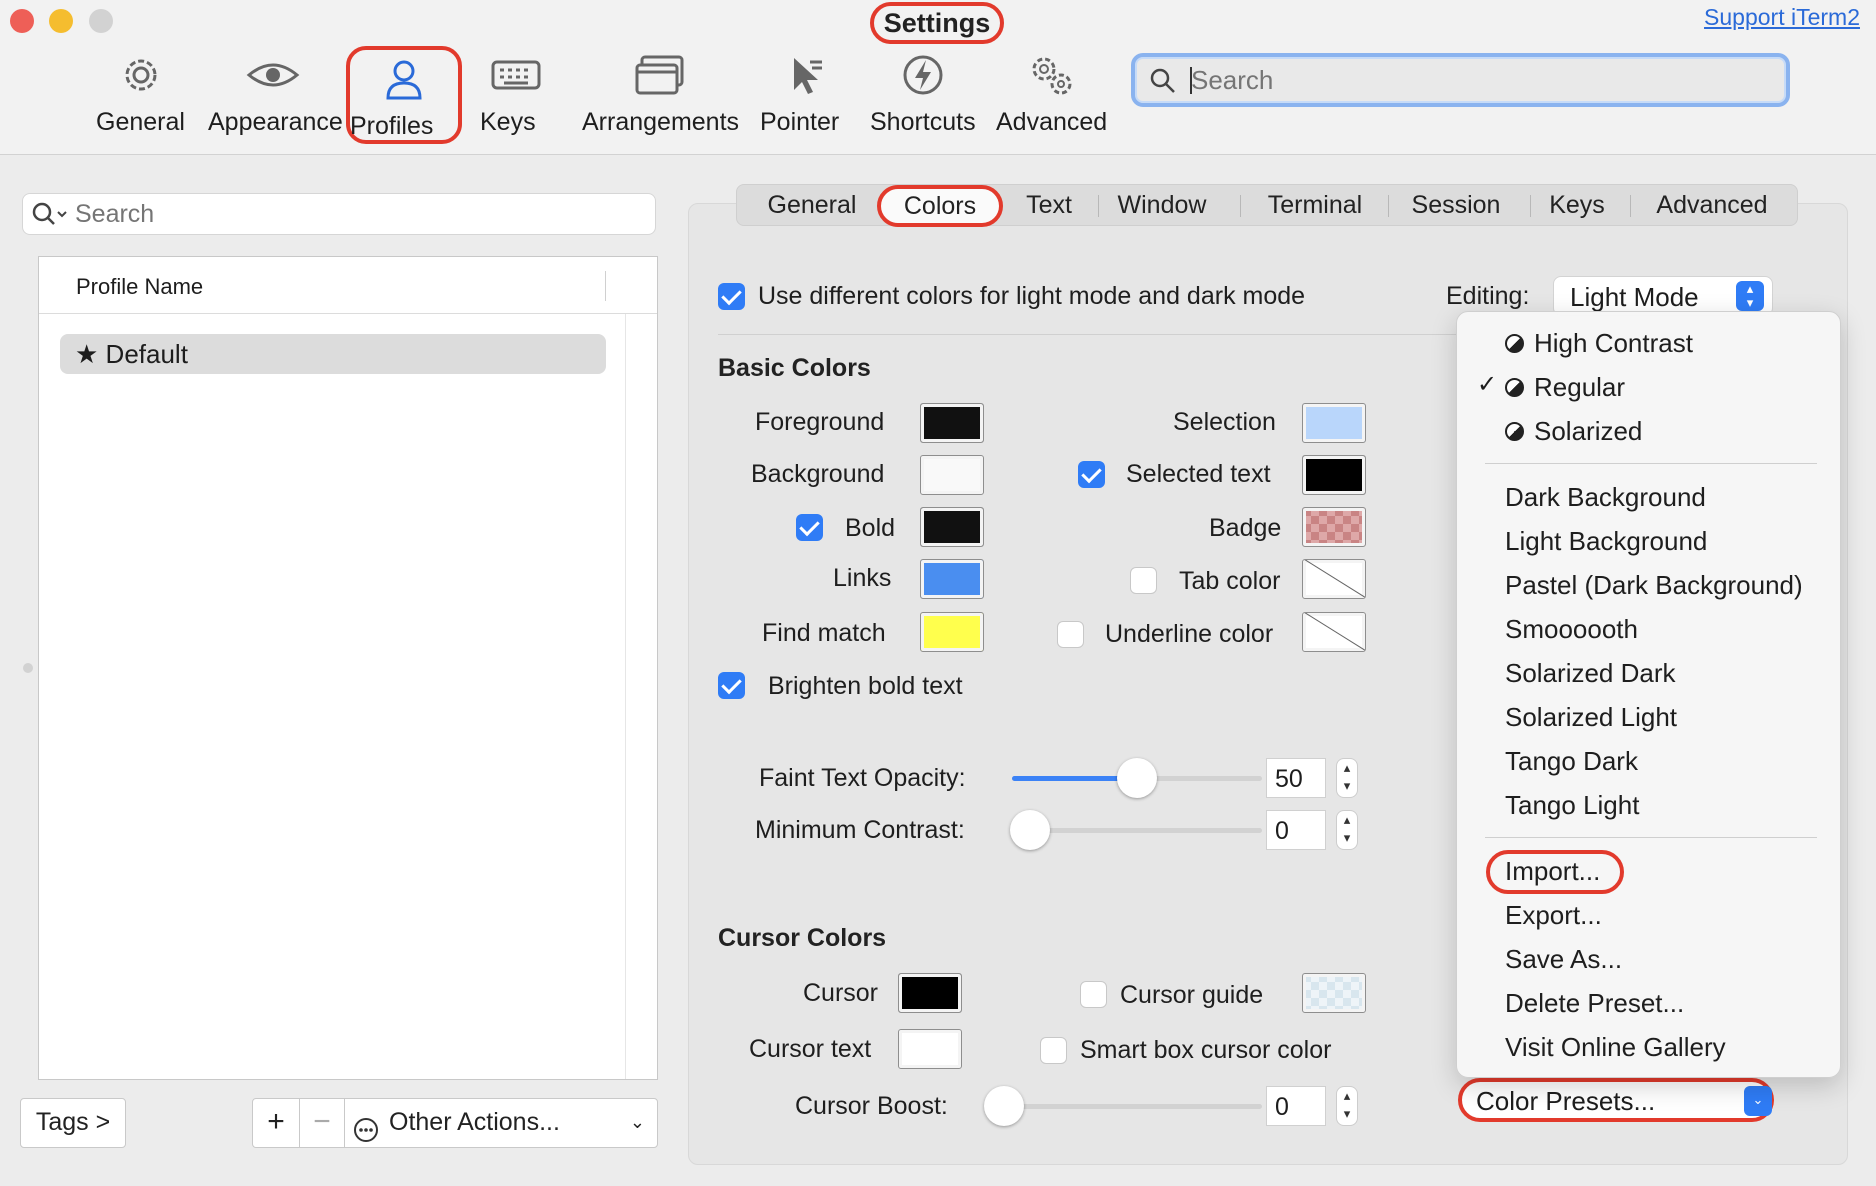 The image size is (1876, 1186). I want to click on cursor-boost-slider-track, so click(1124, 1106).